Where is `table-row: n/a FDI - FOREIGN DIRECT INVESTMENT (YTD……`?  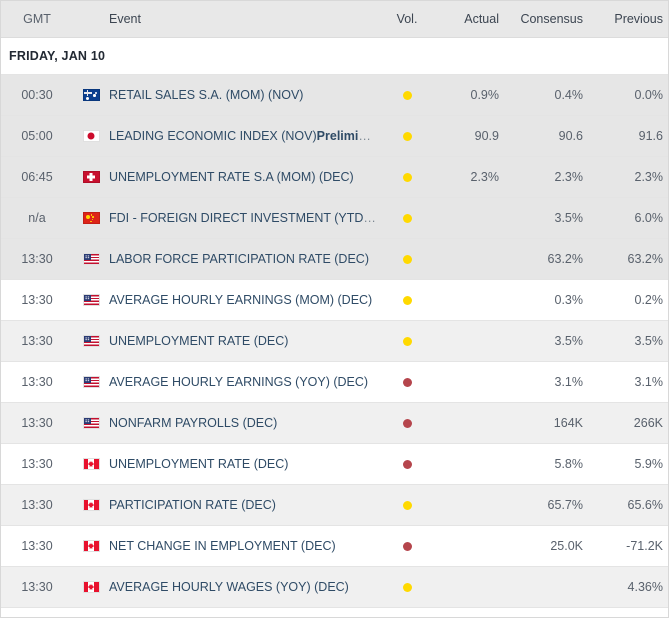 table-row: n/a FDI - FOREIGN DIRECT INVESTMENT (YTD…… is located at coordinates (334, 218).